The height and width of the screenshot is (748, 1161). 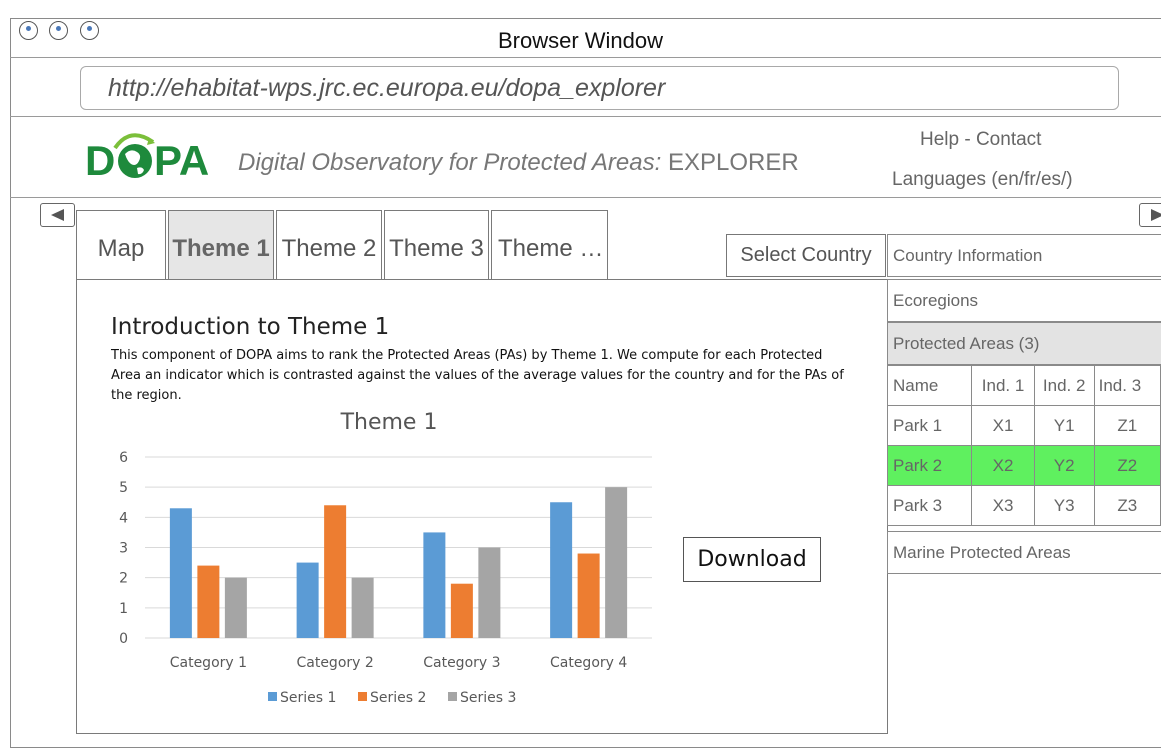 What do you see at coordinates (100, 160) in the screenshot?
I see `logo-letter-d: D` at bounding box center [100, 160].